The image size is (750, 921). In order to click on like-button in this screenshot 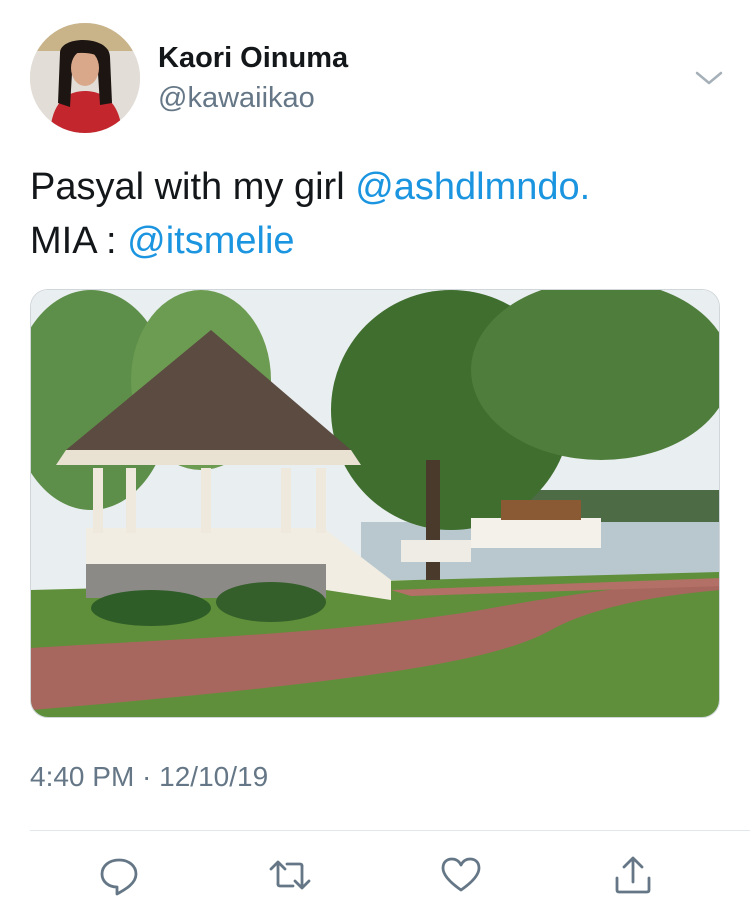, I will do `click(461, 875)`.